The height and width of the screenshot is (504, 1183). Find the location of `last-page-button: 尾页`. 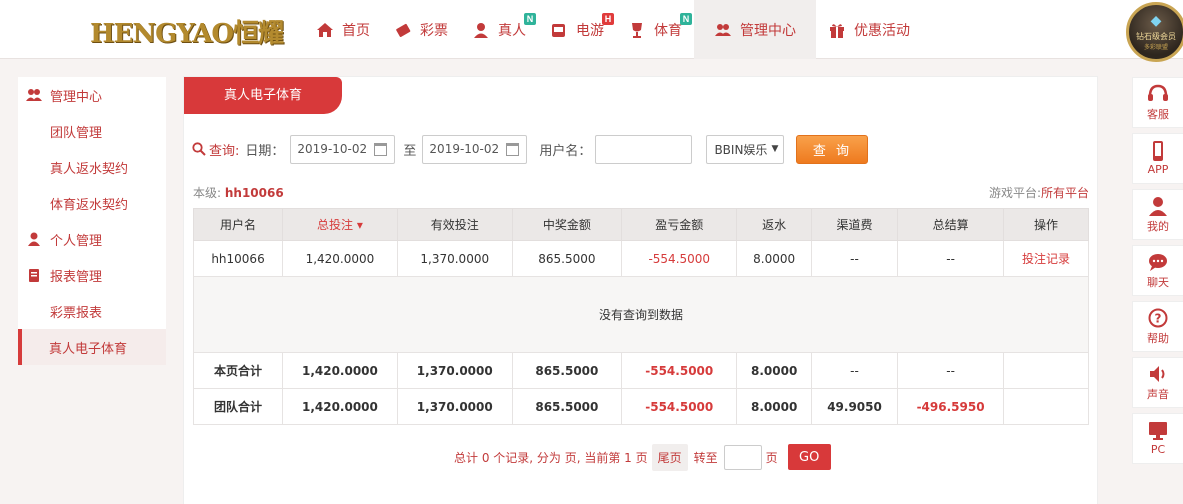

last-page-button: 尾页 is located at coordinates (669, 457).